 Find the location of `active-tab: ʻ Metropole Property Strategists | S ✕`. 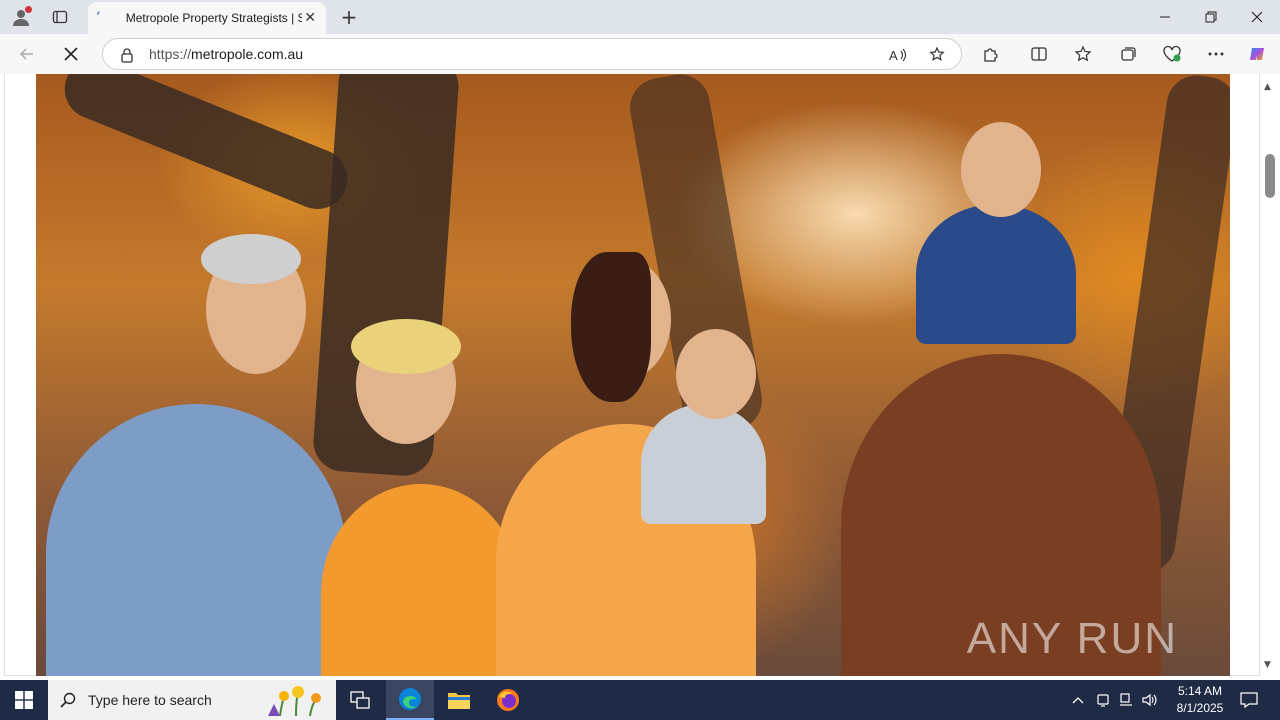

active-tab: ʻ Metropole Property Strategists | S ✕ is located at coordinates (207, 18).